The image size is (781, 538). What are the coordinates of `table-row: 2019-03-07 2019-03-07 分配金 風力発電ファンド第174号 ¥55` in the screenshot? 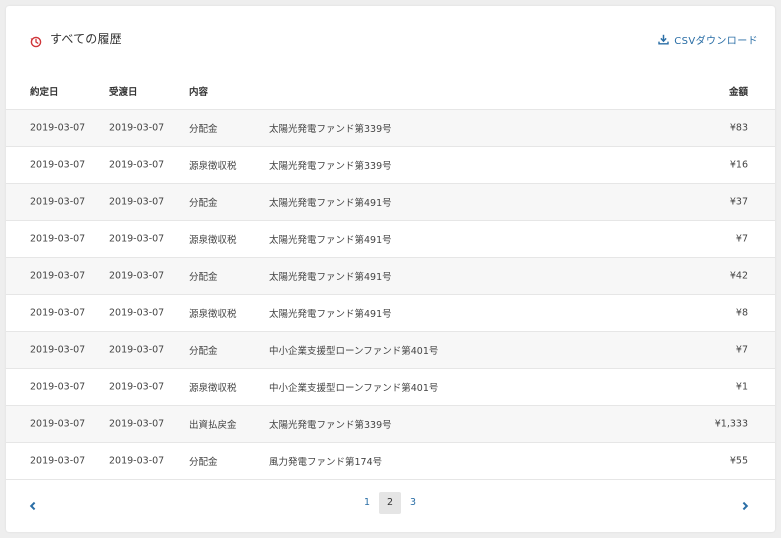 It's located at (390, 461).